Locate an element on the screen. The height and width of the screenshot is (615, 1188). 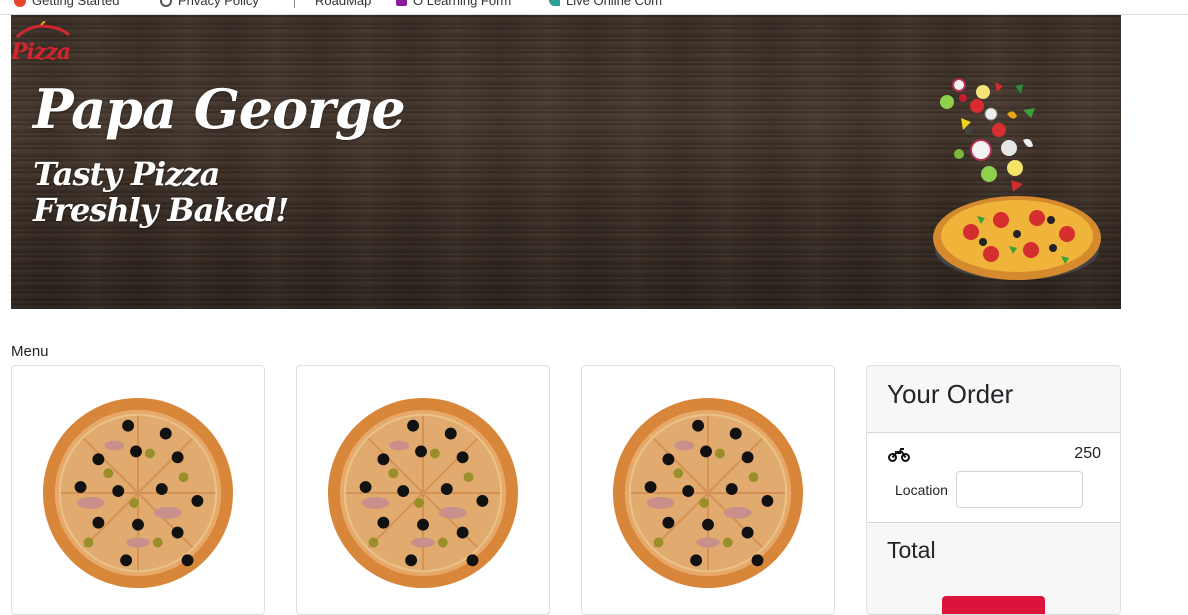
pizza-logo: Pizza is located at coordinates (46, 42).